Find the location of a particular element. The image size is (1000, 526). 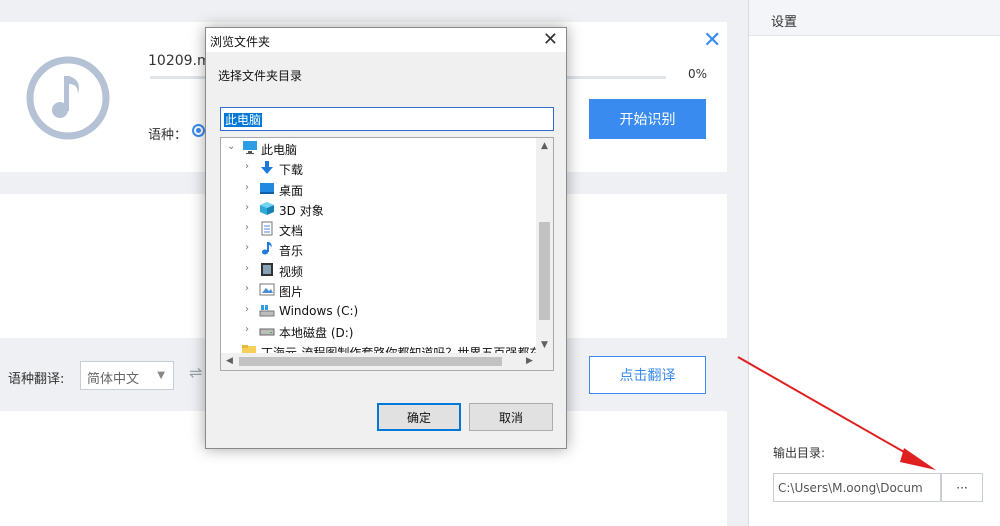

music-icon is located at coordinates (267, 248).